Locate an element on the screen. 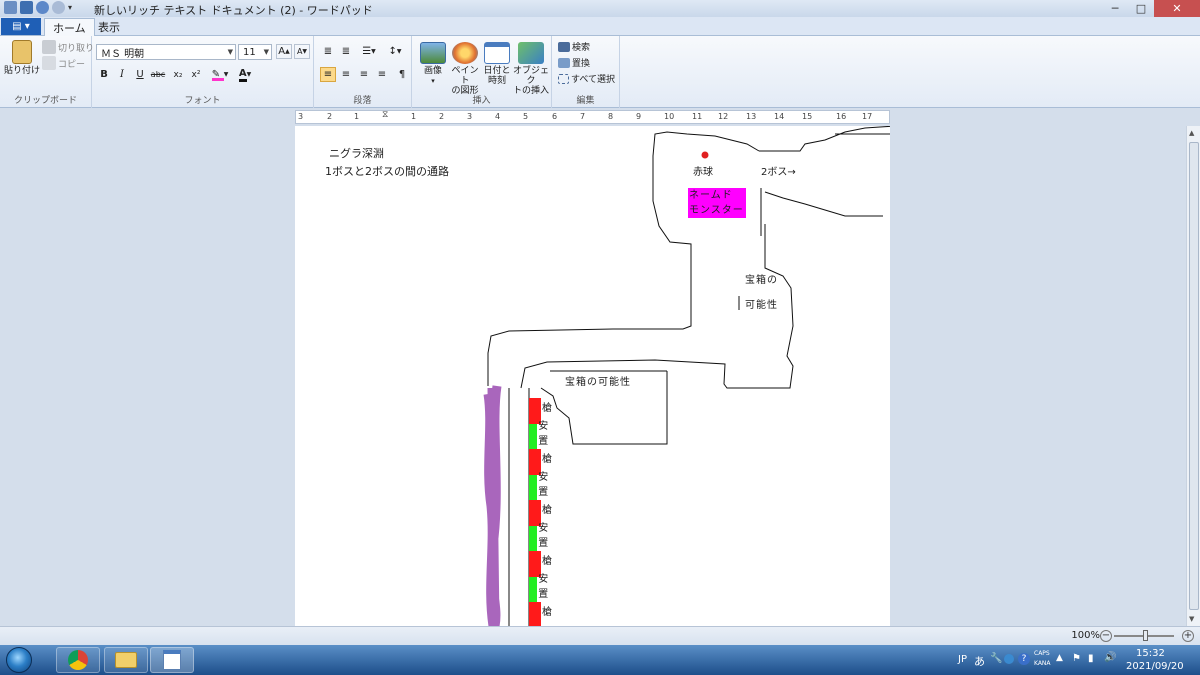  network-icon: ▮ is located at coordinates (1091, 658).